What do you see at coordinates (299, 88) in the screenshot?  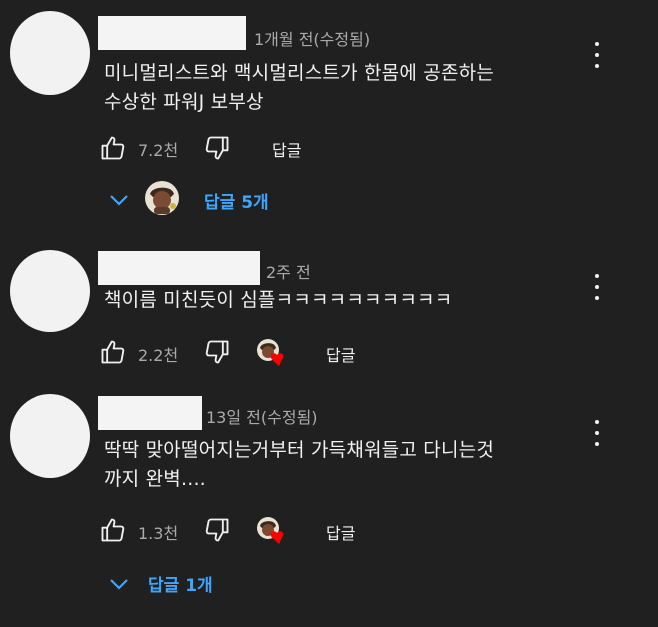 I see `comment-text: 미니멀리스트와 맥시멀리스트가 한몸에 공존하는 수상한 파워J 보부상` at bounding box center [299, 88].